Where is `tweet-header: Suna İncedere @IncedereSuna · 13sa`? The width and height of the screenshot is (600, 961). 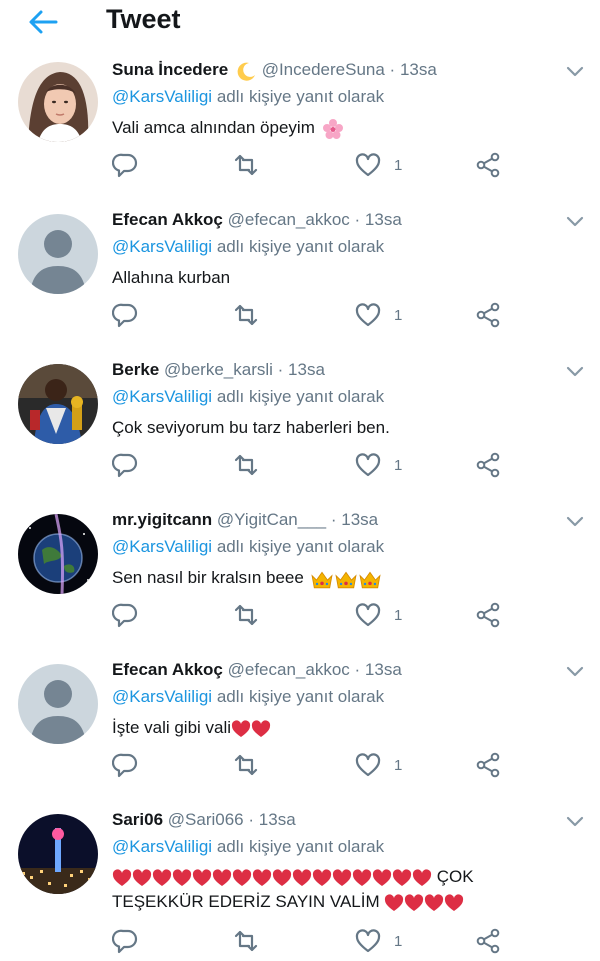 tweet-header: Suna İncedere @IncedereSuna · 13sa is located at coordinates (274, 70).